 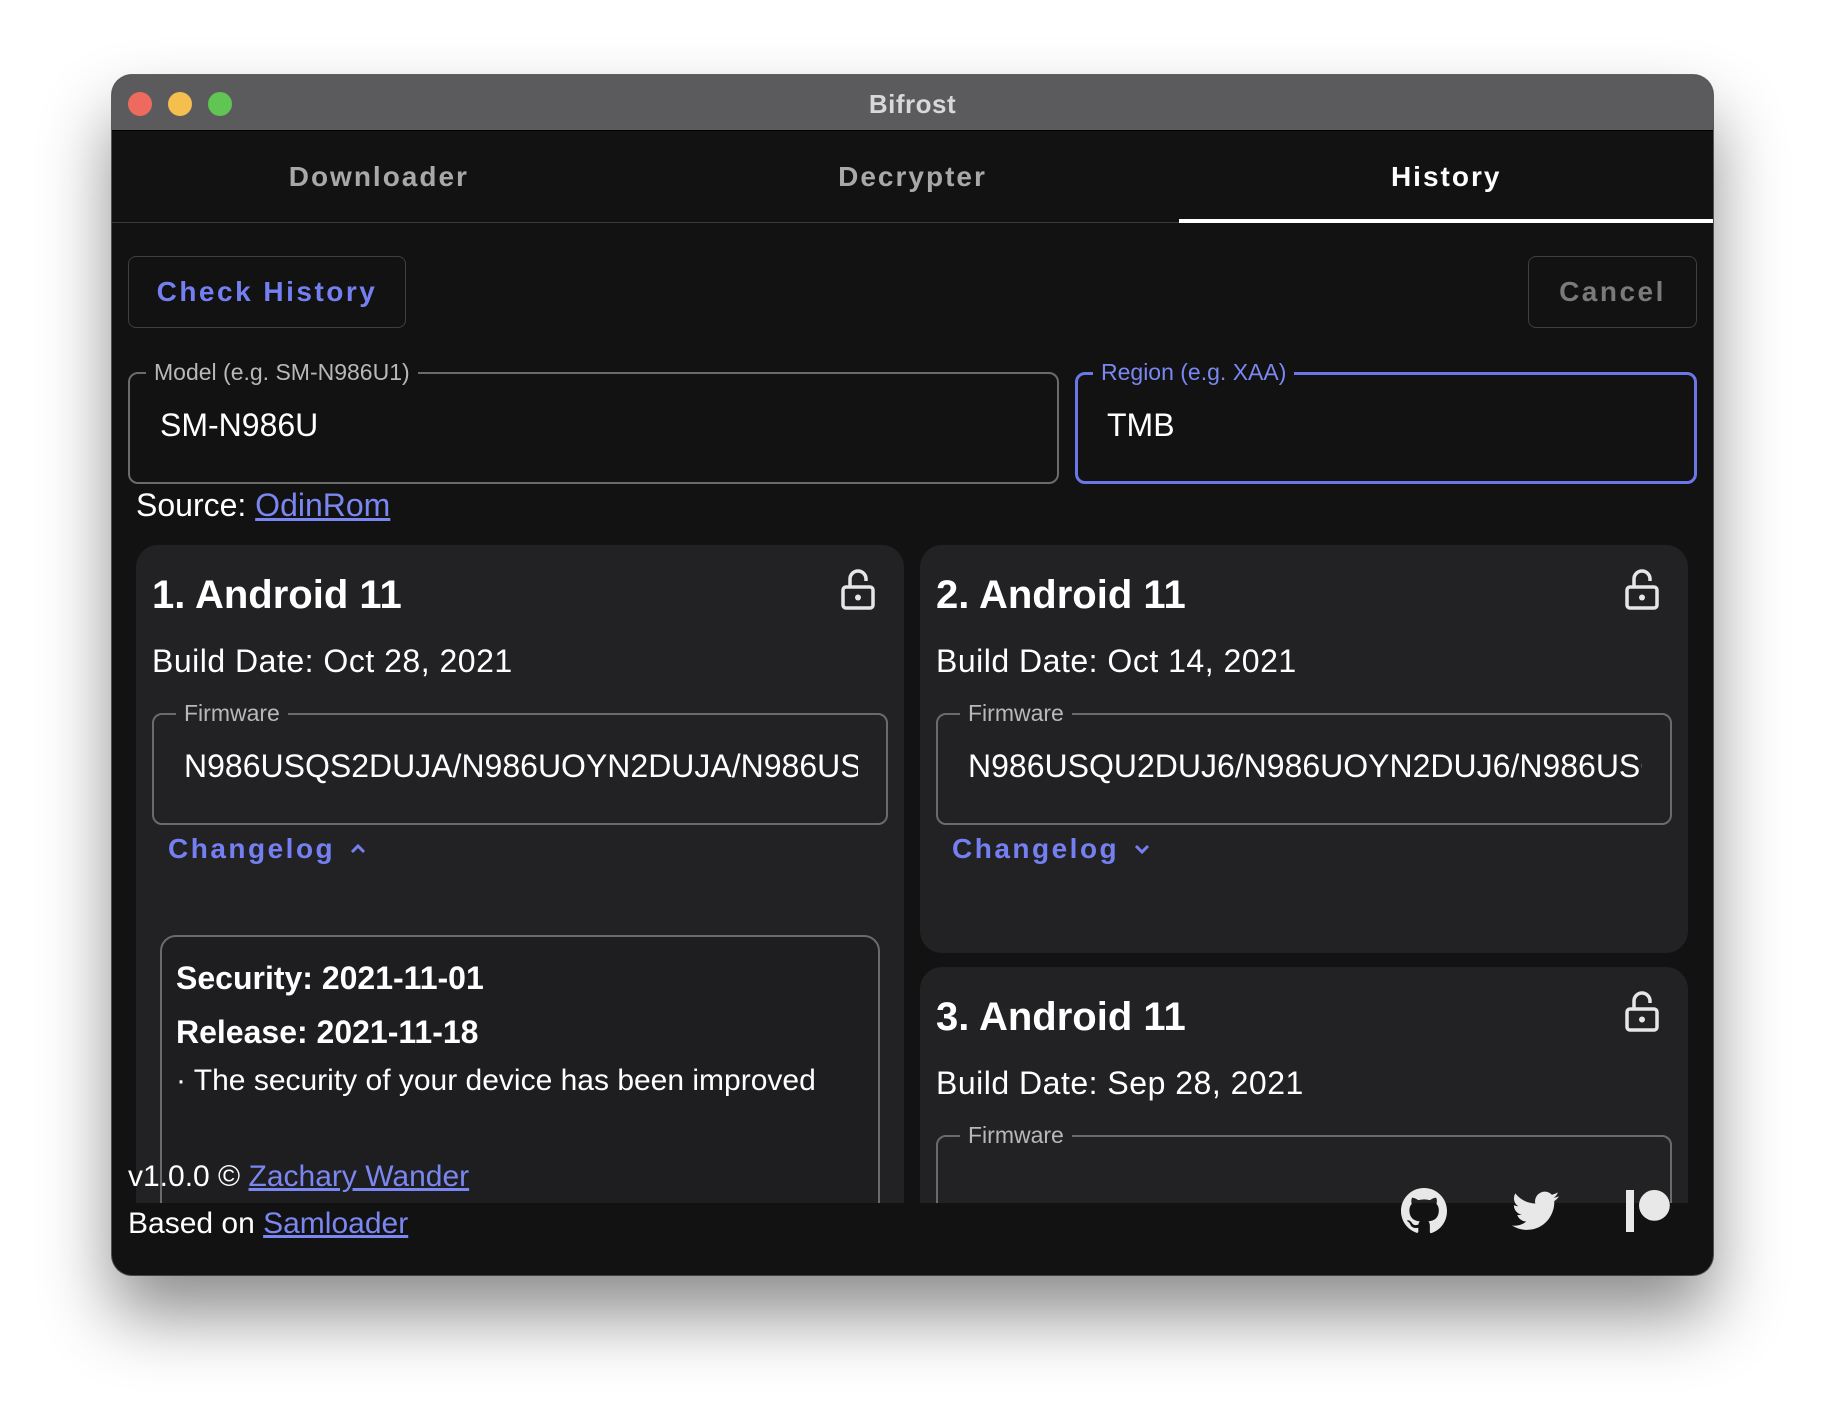 I want to click on version-text: v1.0.0 ©, so click(x=188, y=1176).